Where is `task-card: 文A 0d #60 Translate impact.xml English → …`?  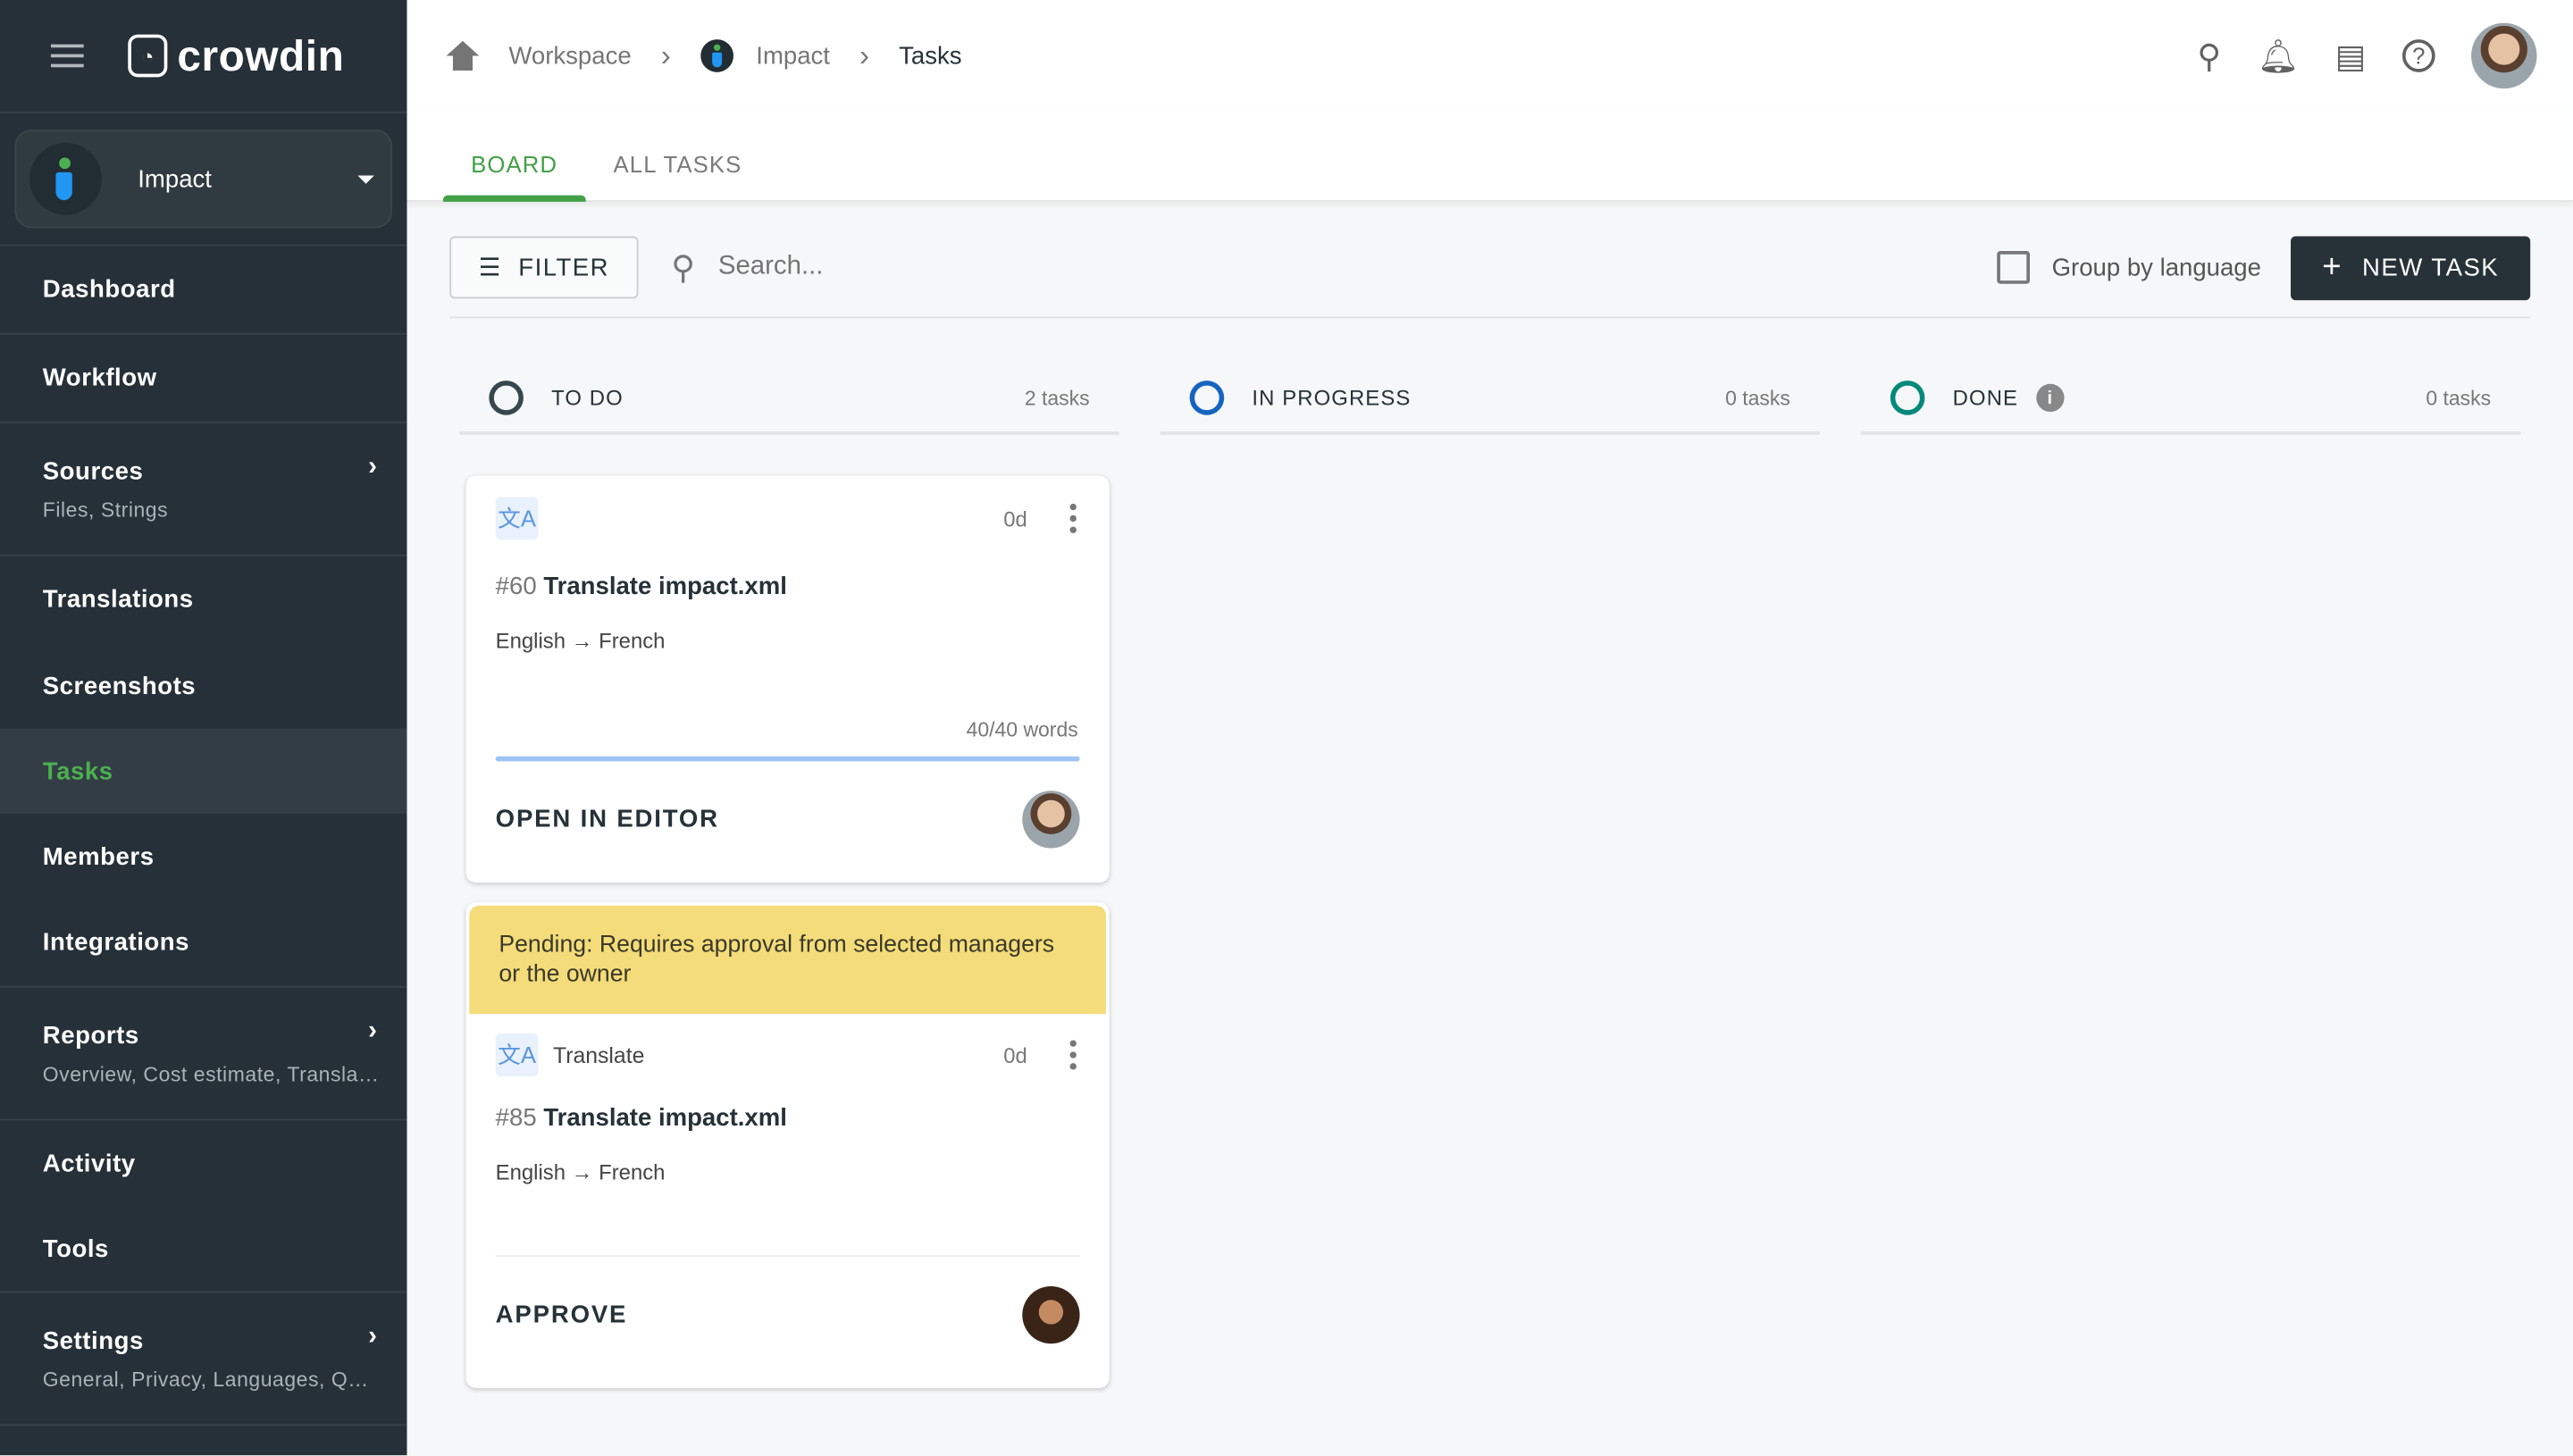
task-card: 文A 0d #60 Translate impact.xml English → … is located at coordinates (787, 679).